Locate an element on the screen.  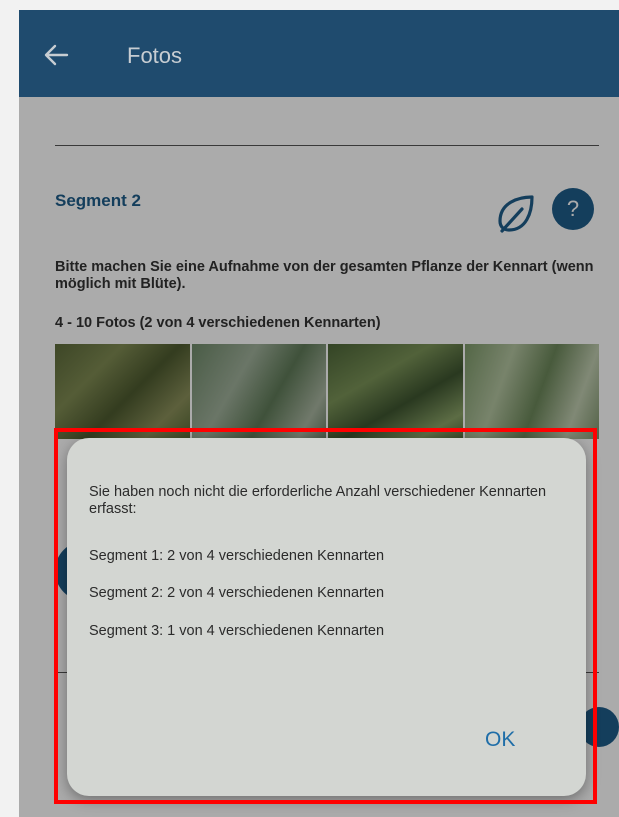
app-bar: Fotos is located at coordinates (319, 53).